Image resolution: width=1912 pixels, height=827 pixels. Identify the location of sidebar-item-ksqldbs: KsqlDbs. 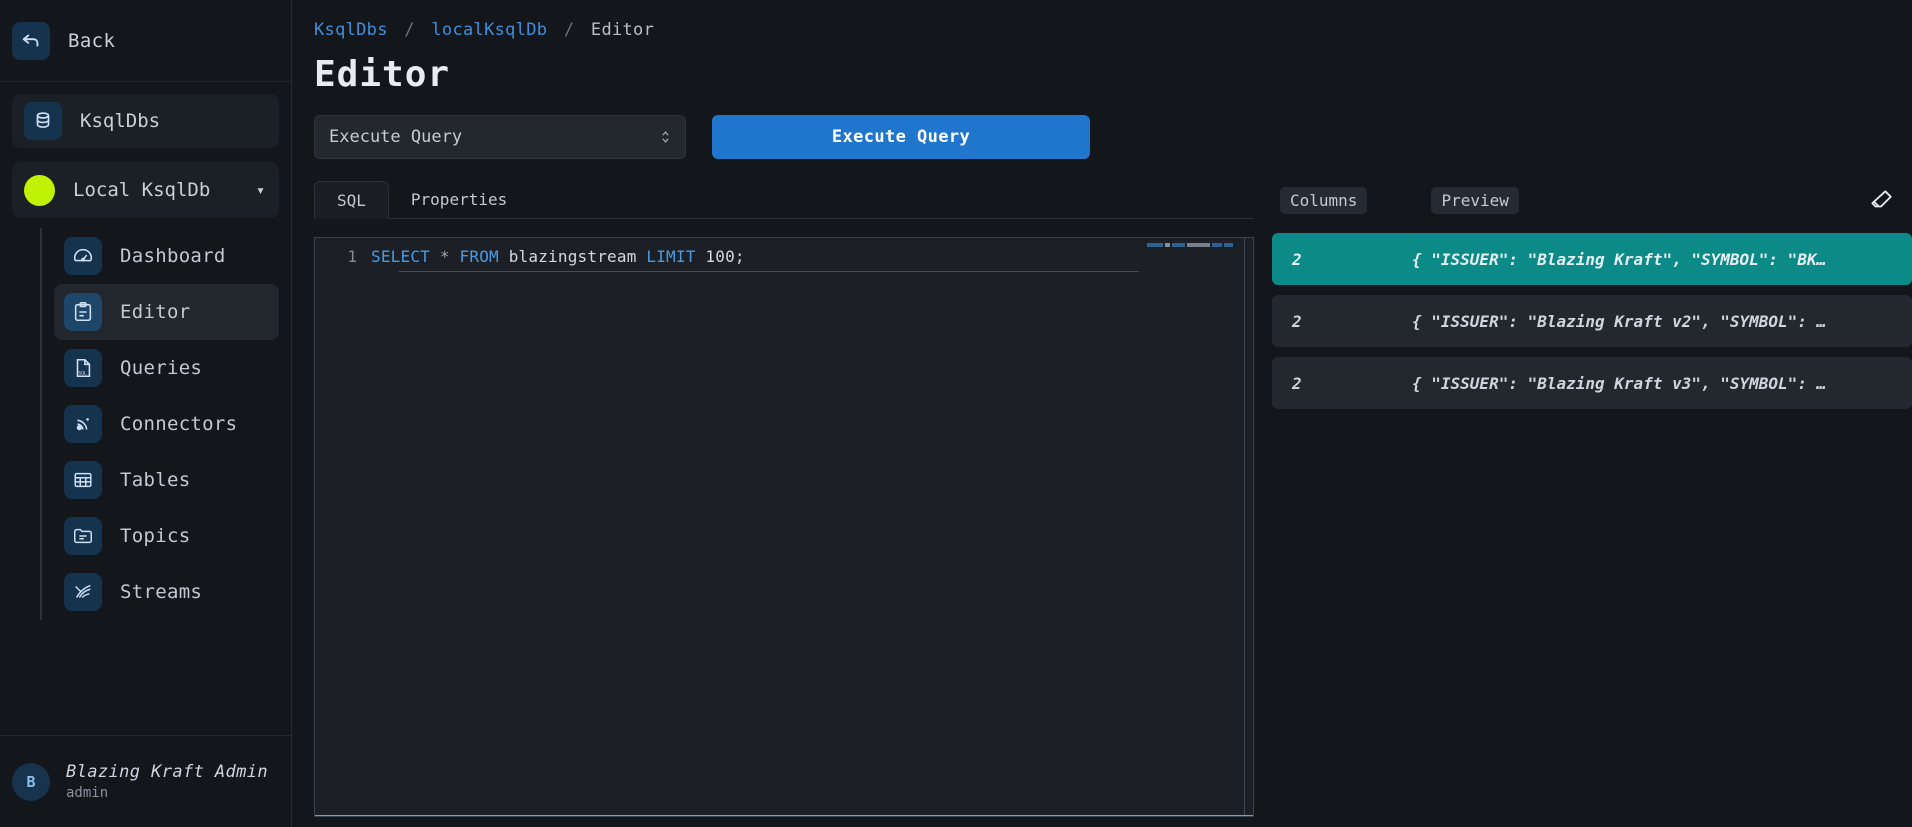
(145, 121).